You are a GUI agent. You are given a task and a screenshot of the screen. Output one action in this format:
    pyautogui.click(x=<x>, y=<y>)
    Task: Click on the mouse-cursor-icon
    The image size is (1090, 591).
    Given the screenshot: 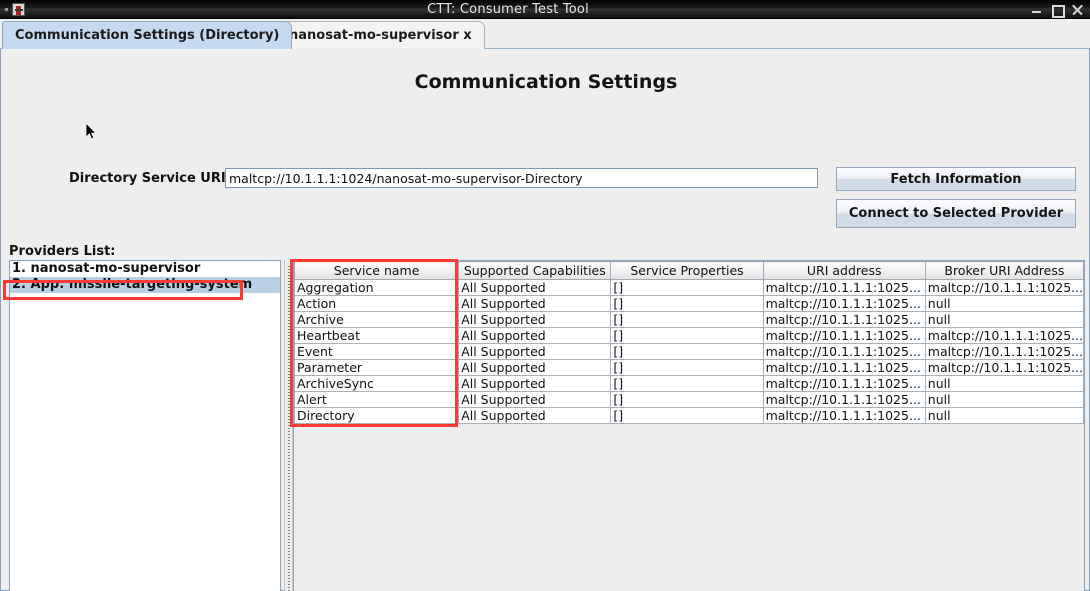 What is the action you would take?
    pyautogui.click(x=91, y=131)
    